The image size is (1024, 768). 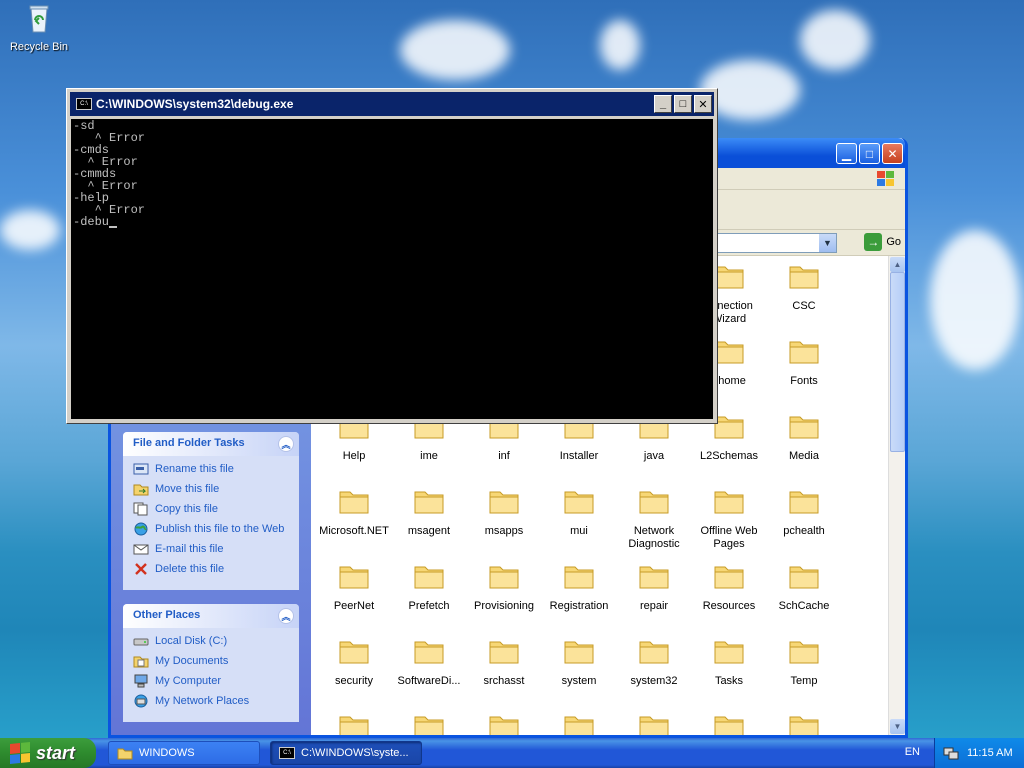 What do you see at coordinates (804, 287) in the screenshot?
I see `folder-item: CSC` at bounding box center [804, 287].